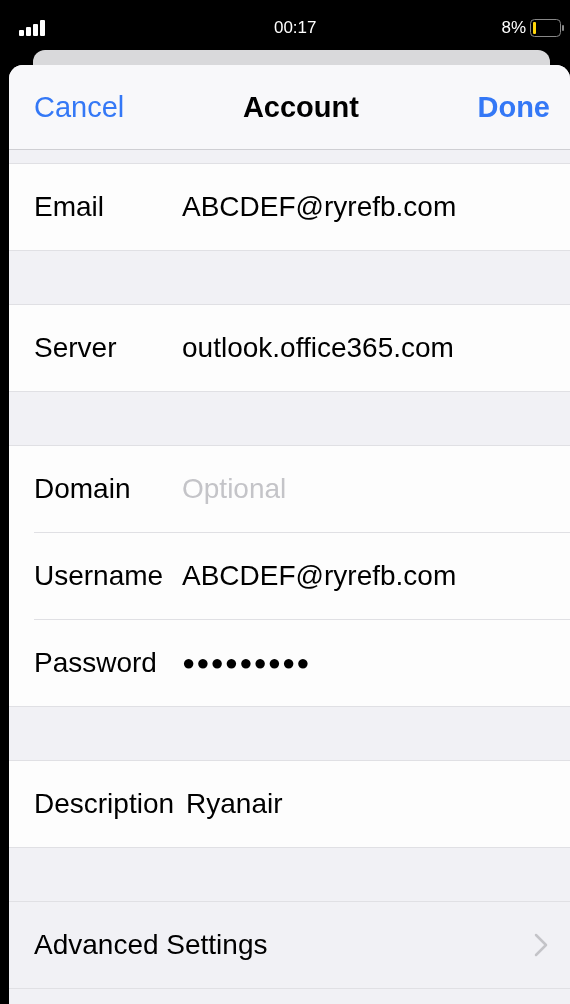  Describe the element at coordinates (79, 107) in the screenshot. I see `cancel-button: Cancel` at that location.